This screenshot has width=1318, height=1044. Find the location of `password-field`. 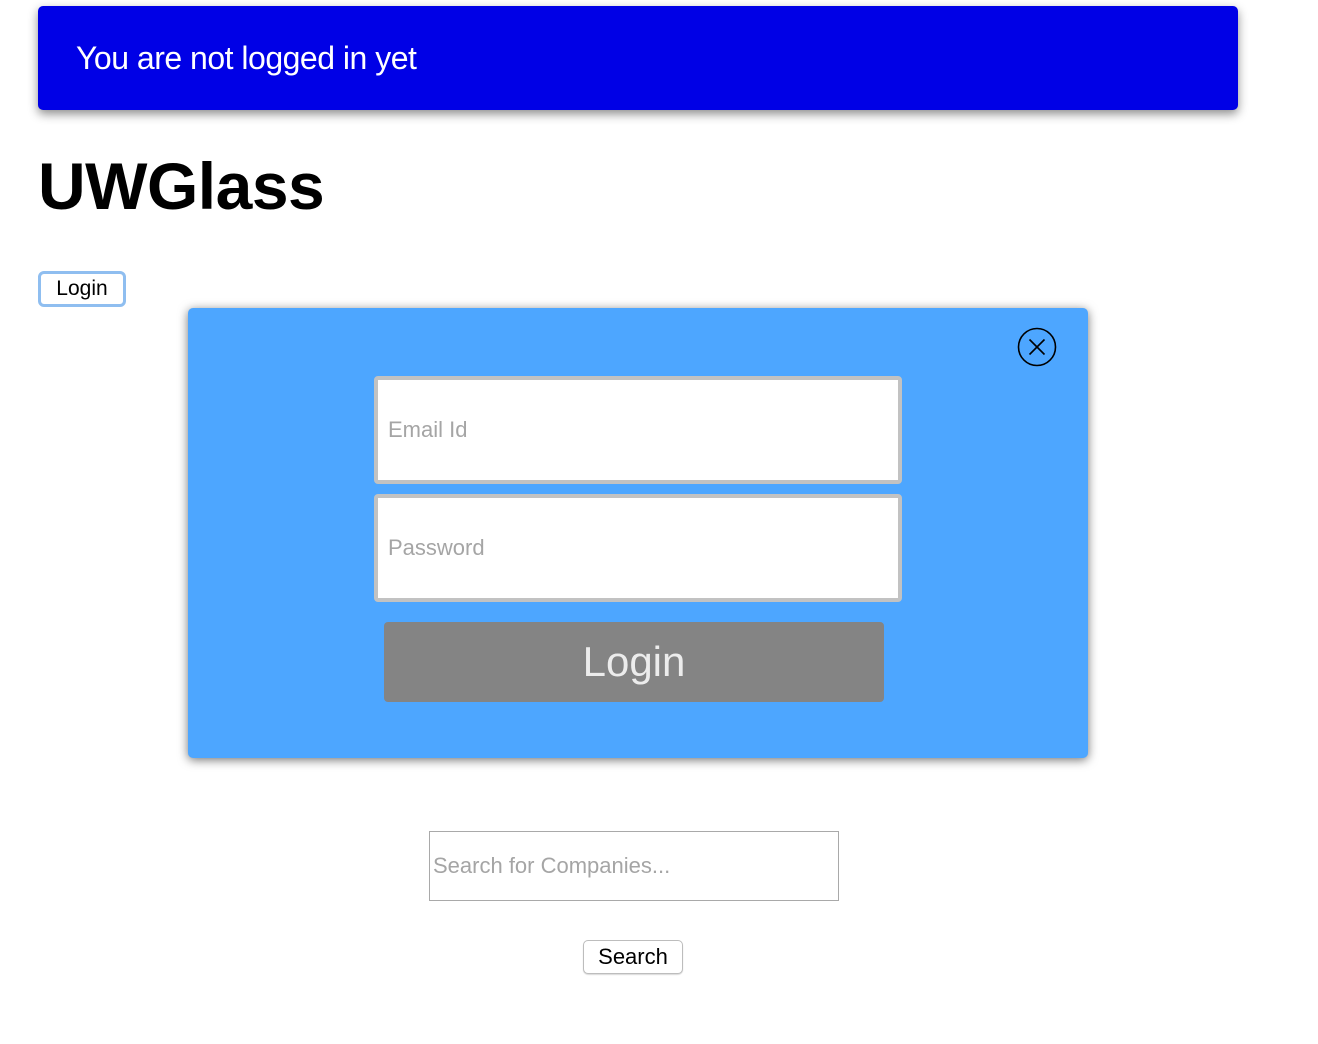

password-field is located at coordinates (638, 548).